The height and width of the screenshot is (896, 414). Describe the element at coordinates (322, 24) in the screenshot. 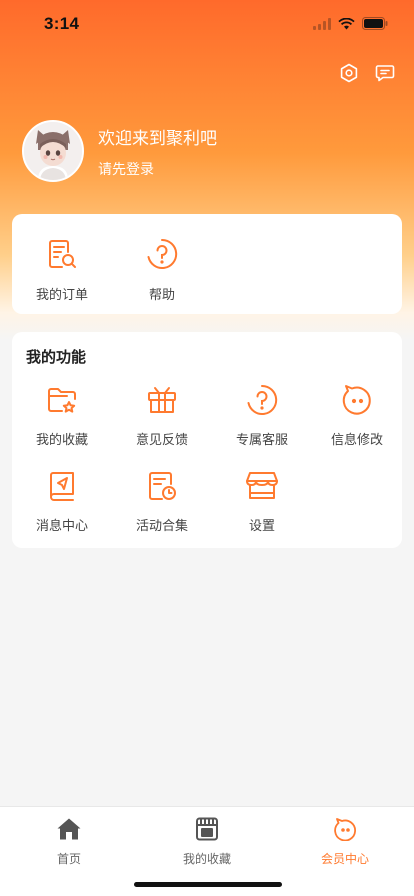

I see `signal-icon` at that location.